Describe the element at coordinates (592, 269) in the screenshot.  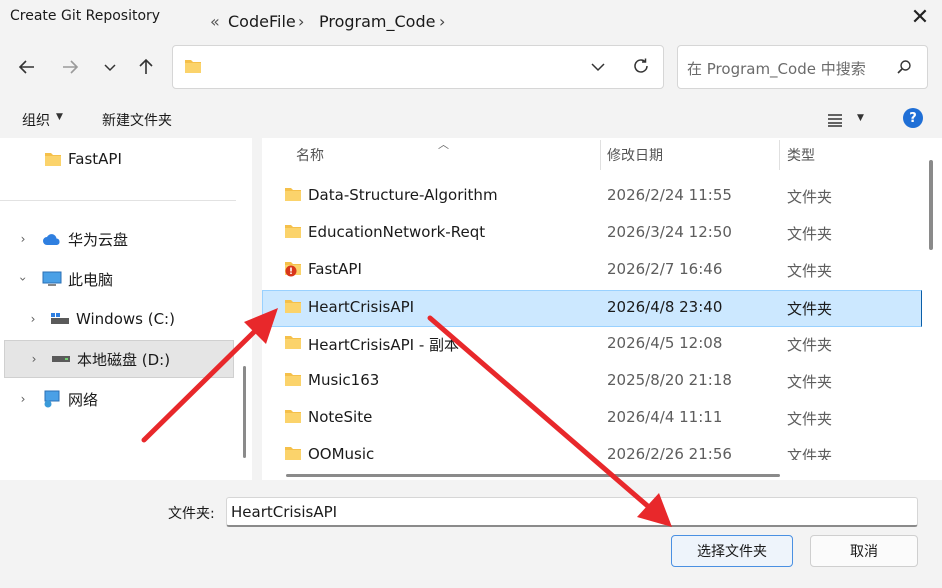
I see `file-row: FastAPI 2026/2/7 16:46 文件夹` at that location.